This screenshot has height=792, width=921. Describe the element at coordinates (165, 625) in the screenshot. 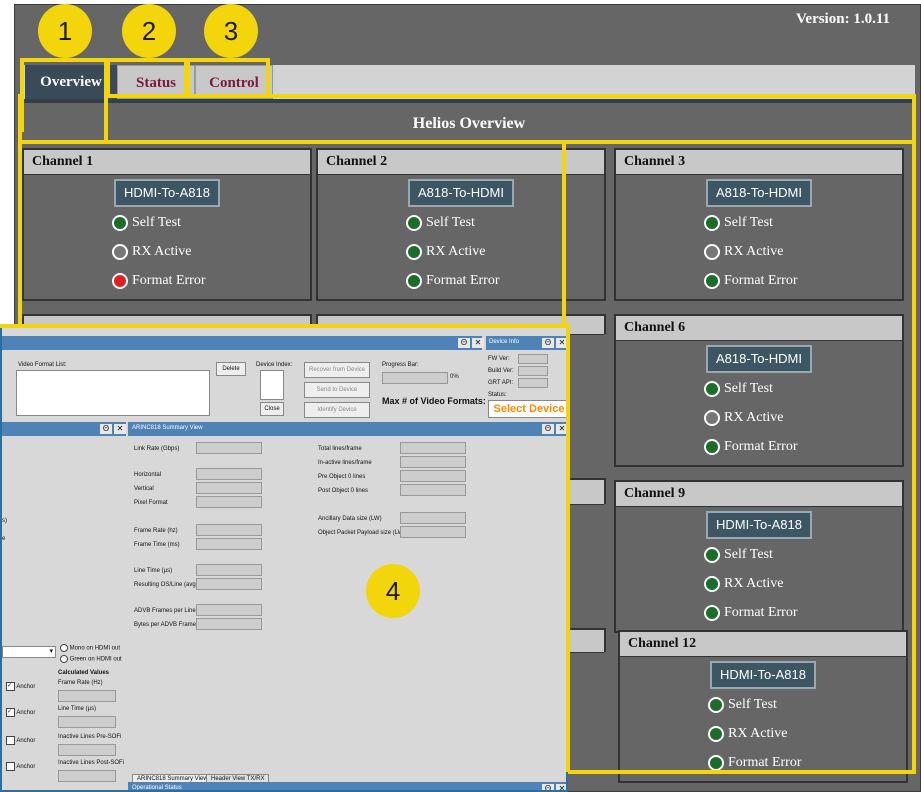

I see `summary-label: Bytes per ADVB Frame` at that location.